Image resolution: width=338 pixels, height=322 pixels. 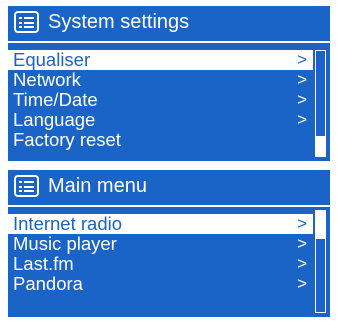 I want to click on menu-item-label: Pandora, so click(x=48, y=283).